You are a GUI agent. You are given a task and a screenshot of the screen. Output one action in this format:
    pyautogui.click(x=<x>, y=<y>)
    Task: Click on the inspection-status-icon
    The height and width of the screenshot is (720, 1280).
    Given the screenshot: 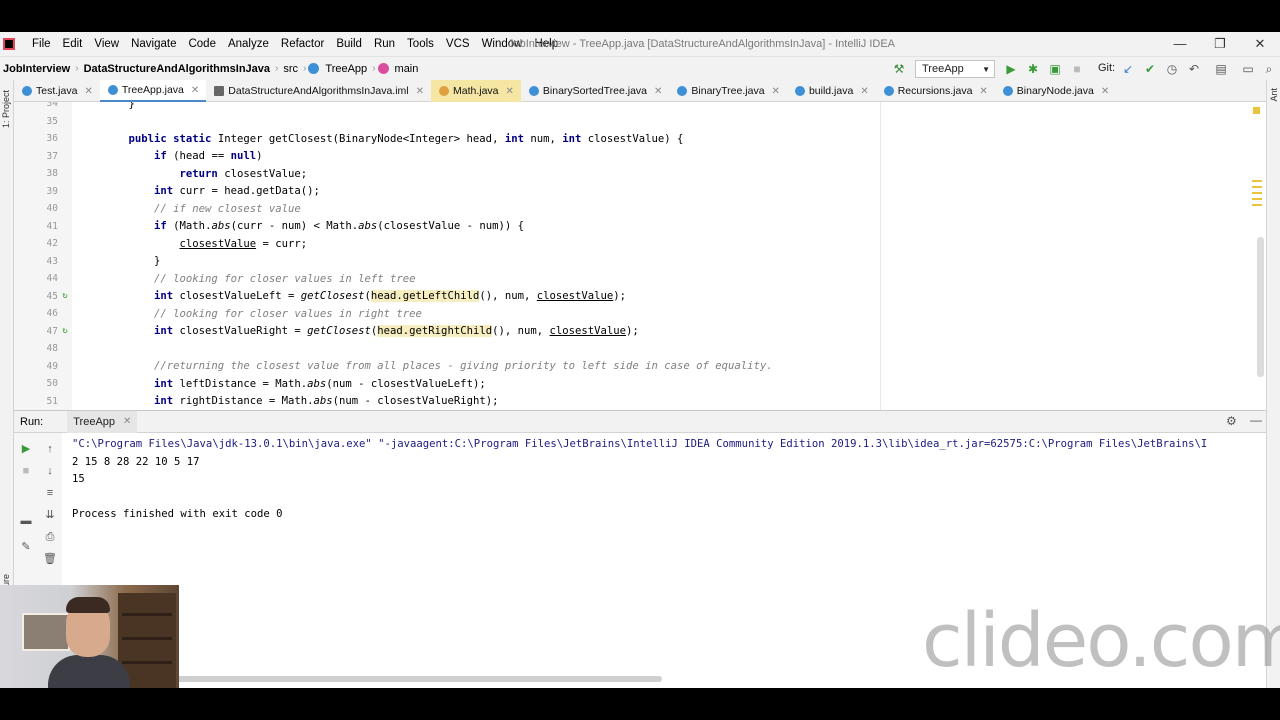 What is the action you would take?
    pyautogui.click(x=1256, y=110)
    